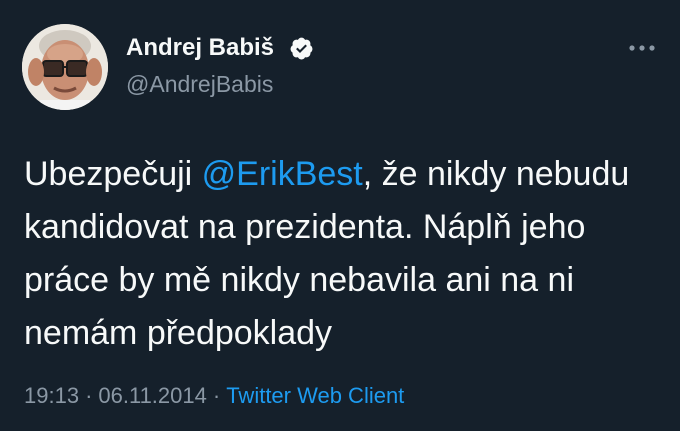  What do you see at coordinates (51, 395) in the screenshot?
I see `tweet-time: 19:13` at bounding box center [51, 395].